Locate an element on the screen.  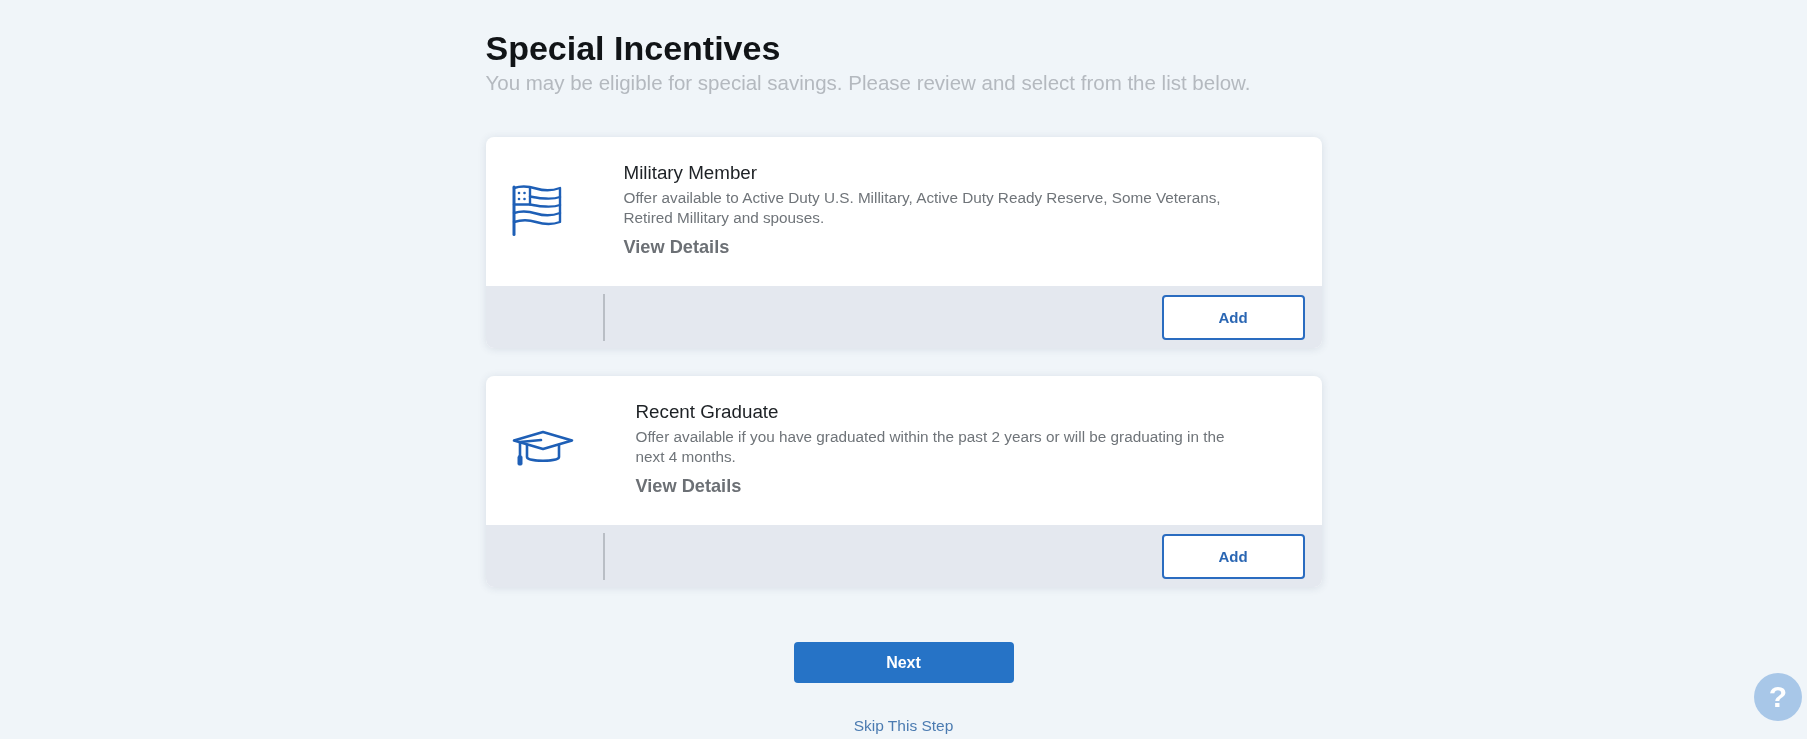
skip-link: Skip This Step is located at coordinates (903, 726).